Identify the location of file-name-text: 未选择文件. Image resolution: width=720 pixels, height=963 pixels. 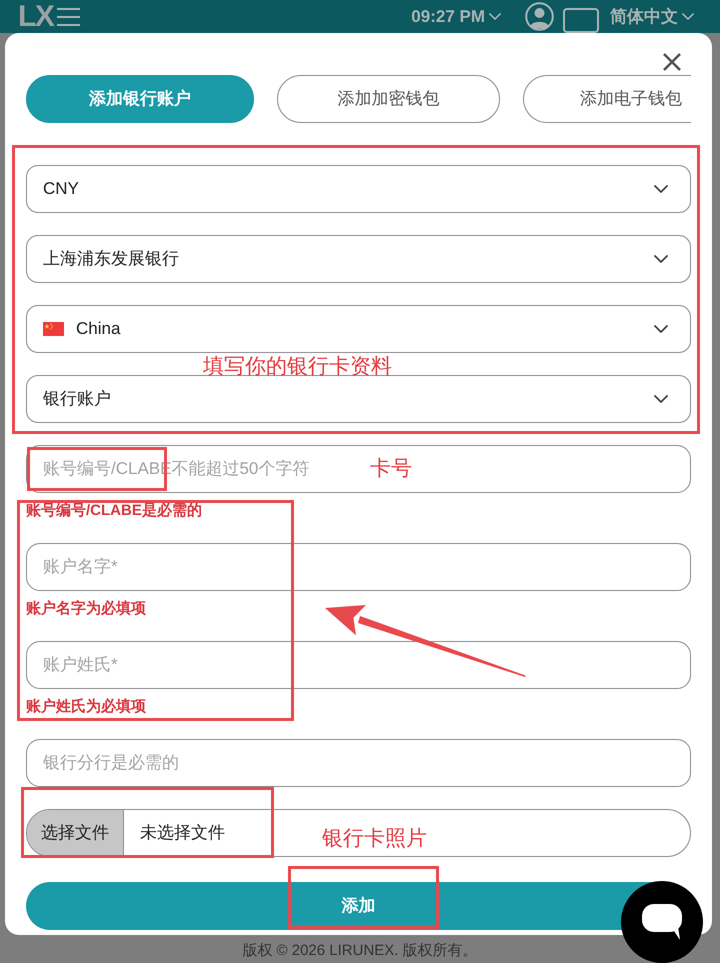
(182, 833).